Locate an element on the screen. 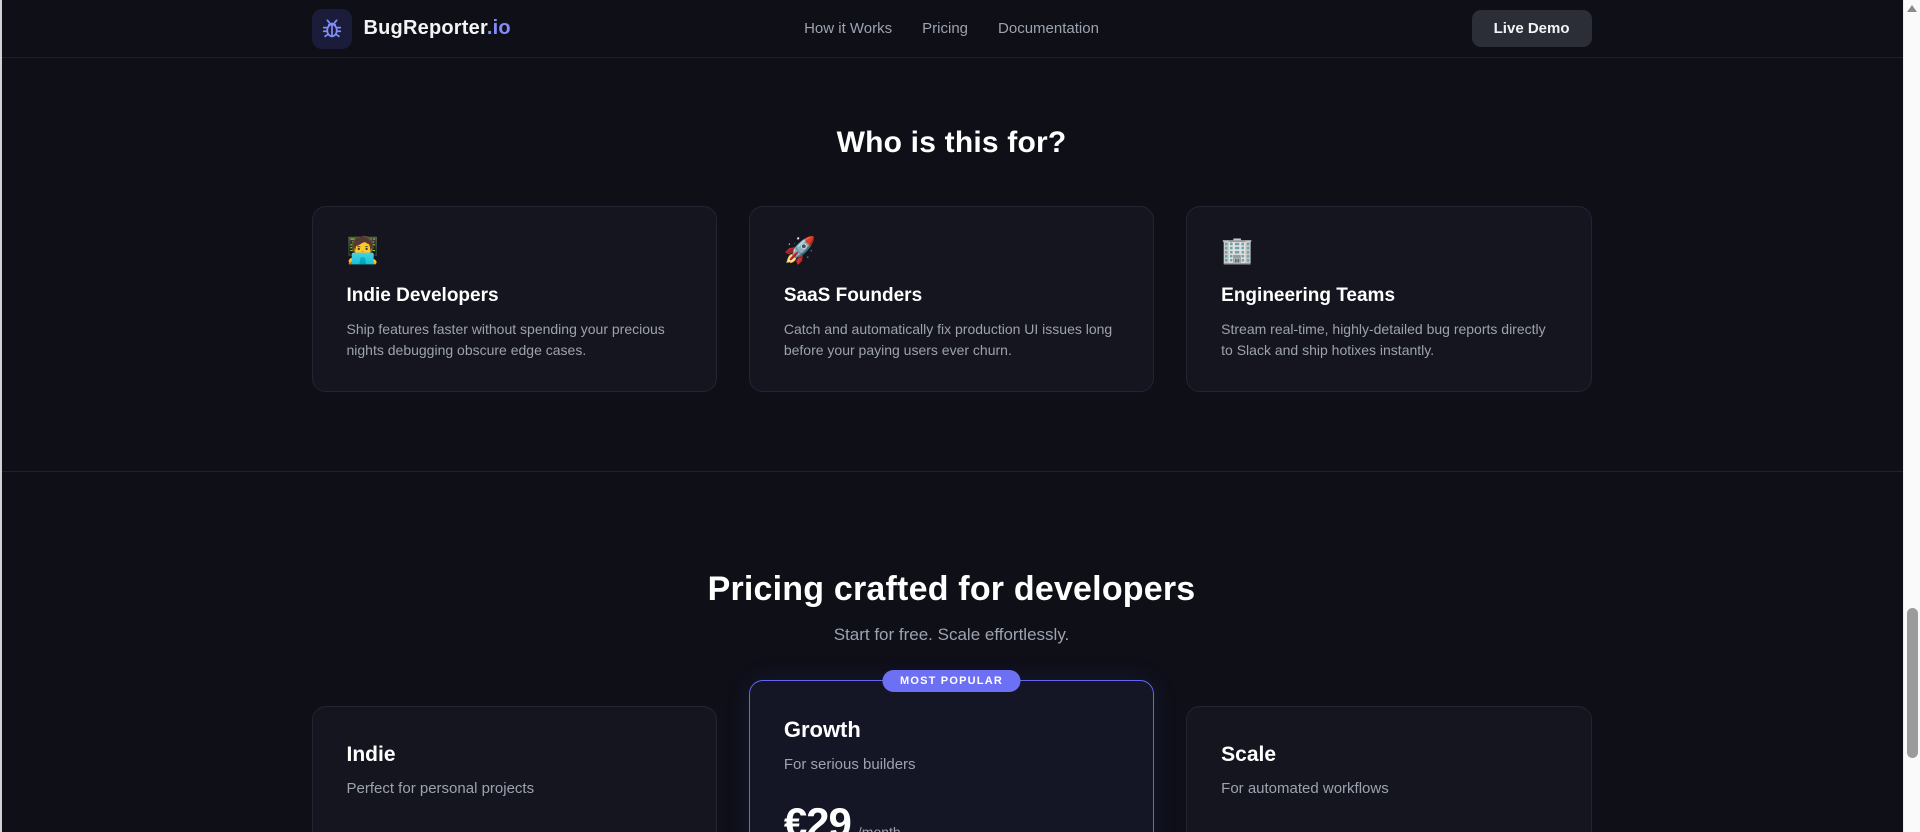 The height and width of the screenshot is (832, 1920). plan-tagline: Perfect for personal projects is located at coordinates (440, 788).